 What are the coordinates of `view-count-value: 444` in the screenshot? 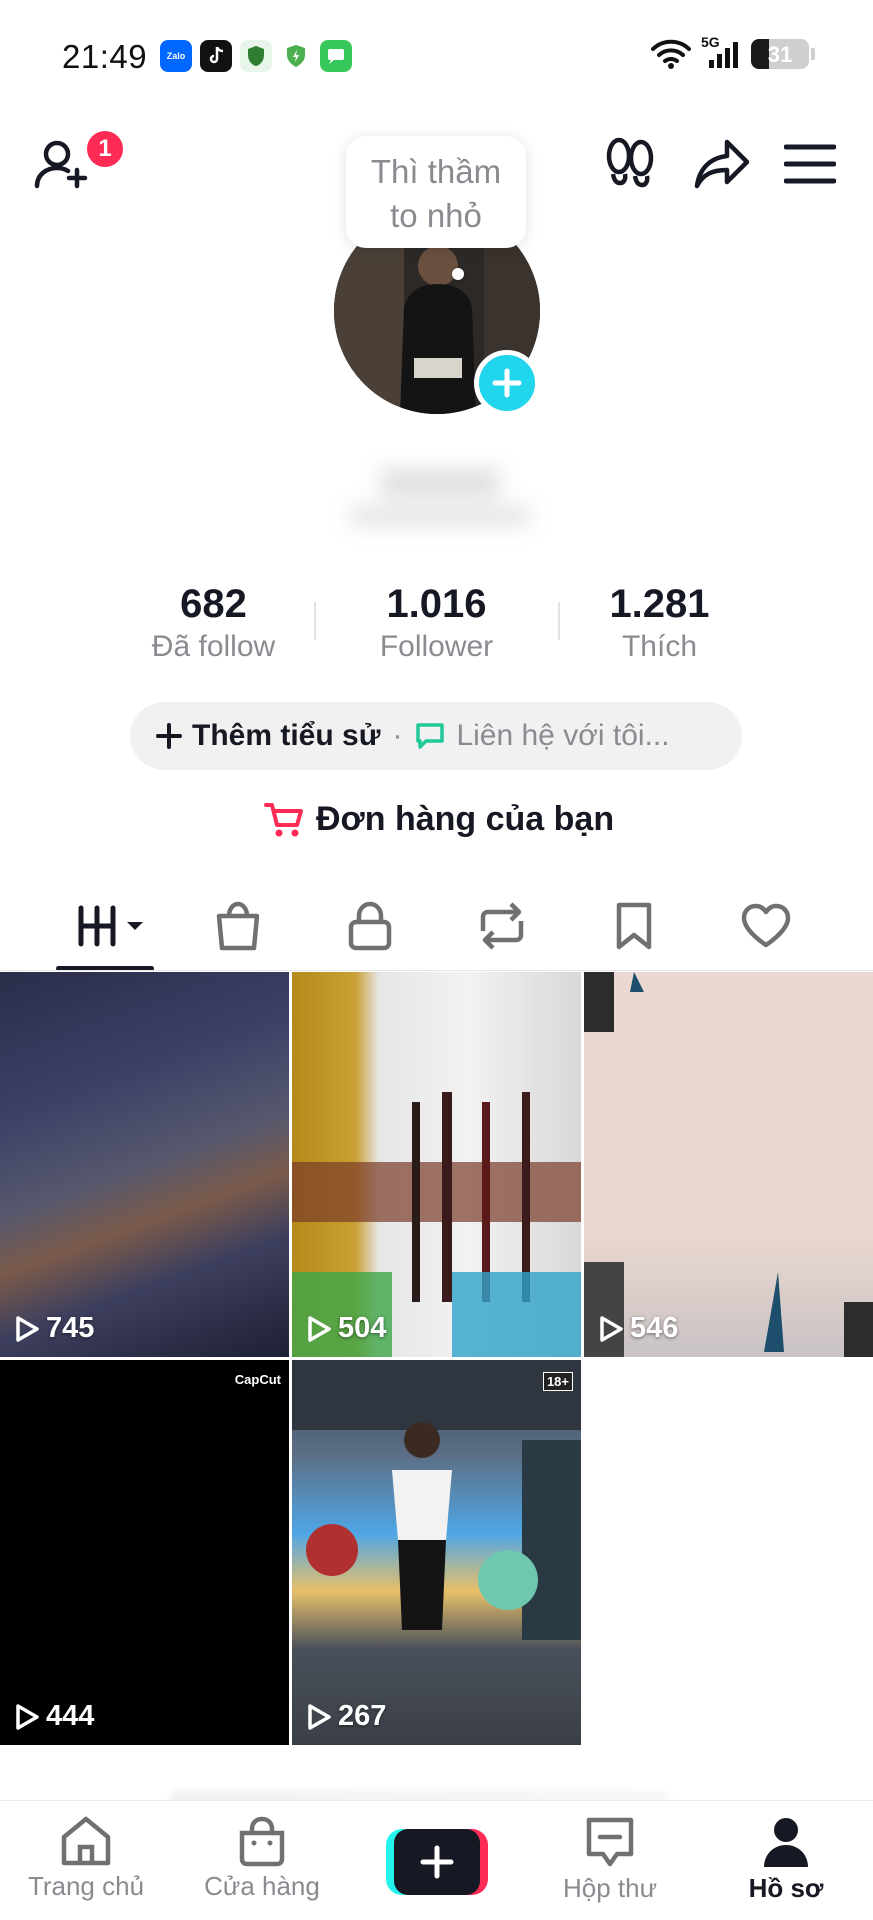 It's located at (70, 1716).